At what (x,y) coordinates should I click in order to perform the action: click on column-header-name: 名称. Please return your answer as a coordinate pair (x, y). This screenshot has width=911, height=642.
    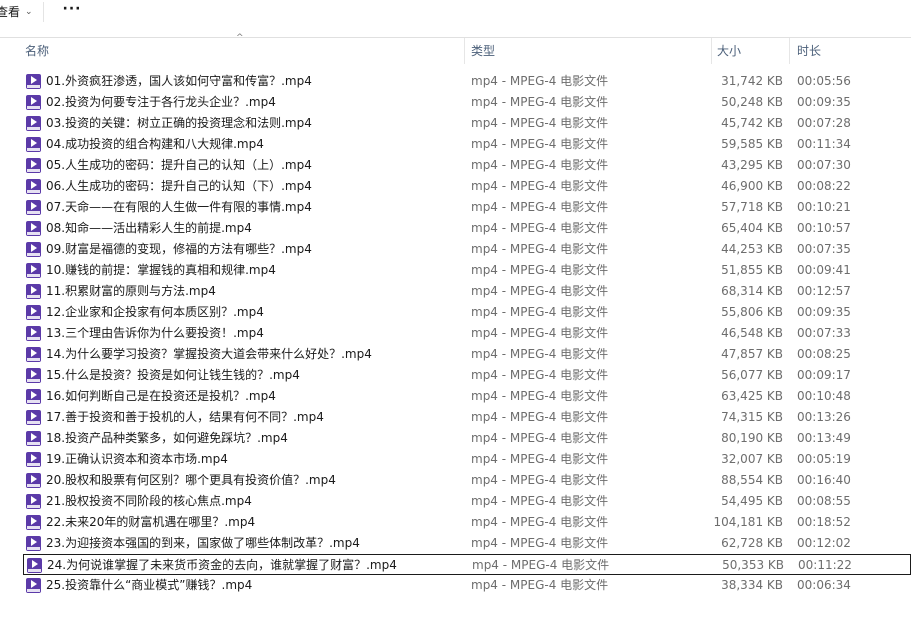
    Looking at the image, I should click on (37, 51).